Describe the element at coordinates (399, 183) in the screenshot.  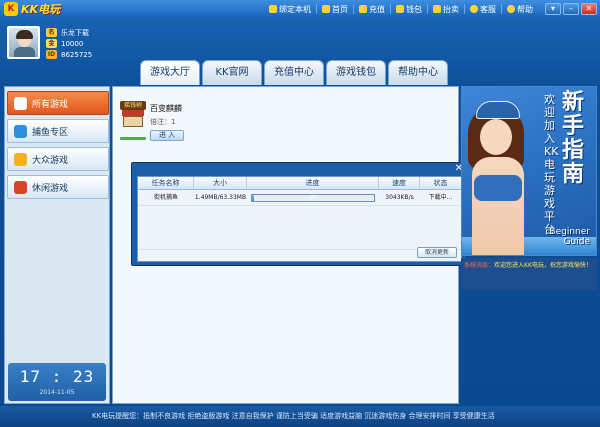
I see `column-header: 速度` at that location.